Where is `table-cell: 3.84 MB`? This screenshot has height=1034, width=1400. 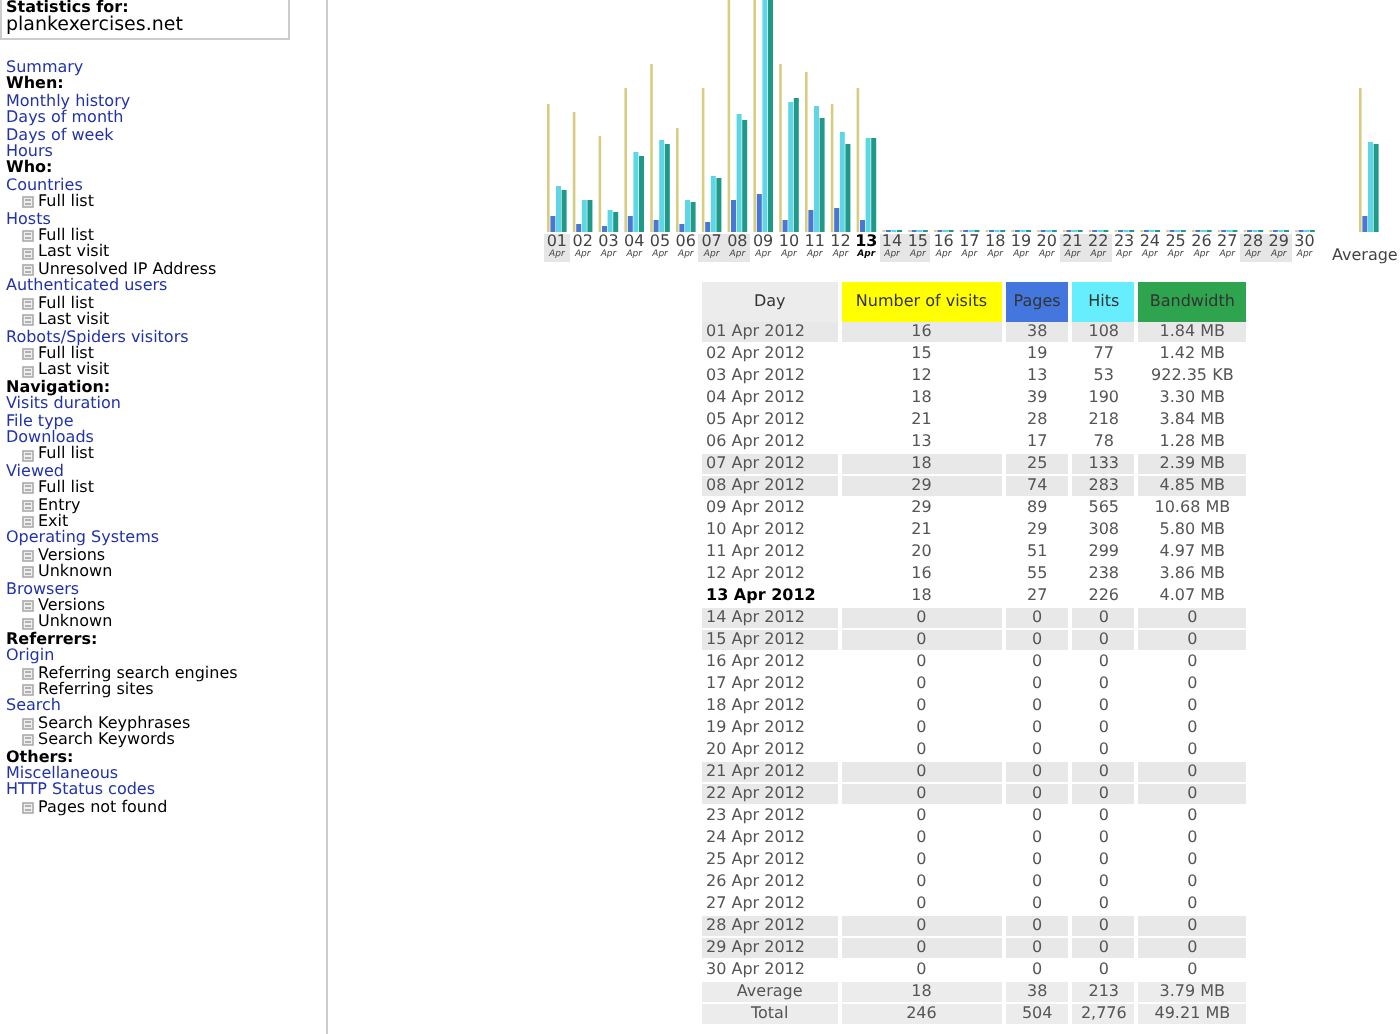 table-cell: 3.84 MB is located at coordinates (1192, 421).